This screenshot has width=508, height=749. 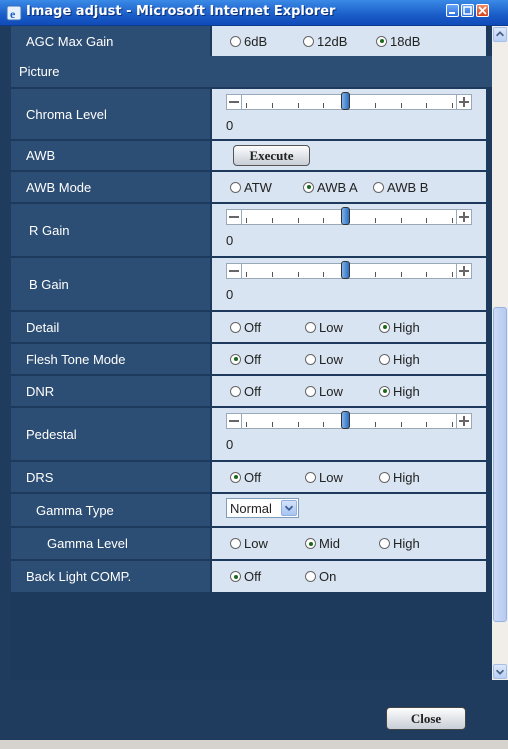 What do you see at coordinates (342, 477) in the screenshot?
I see `radio-drs-low: Low` at bounding box center [342, 477].